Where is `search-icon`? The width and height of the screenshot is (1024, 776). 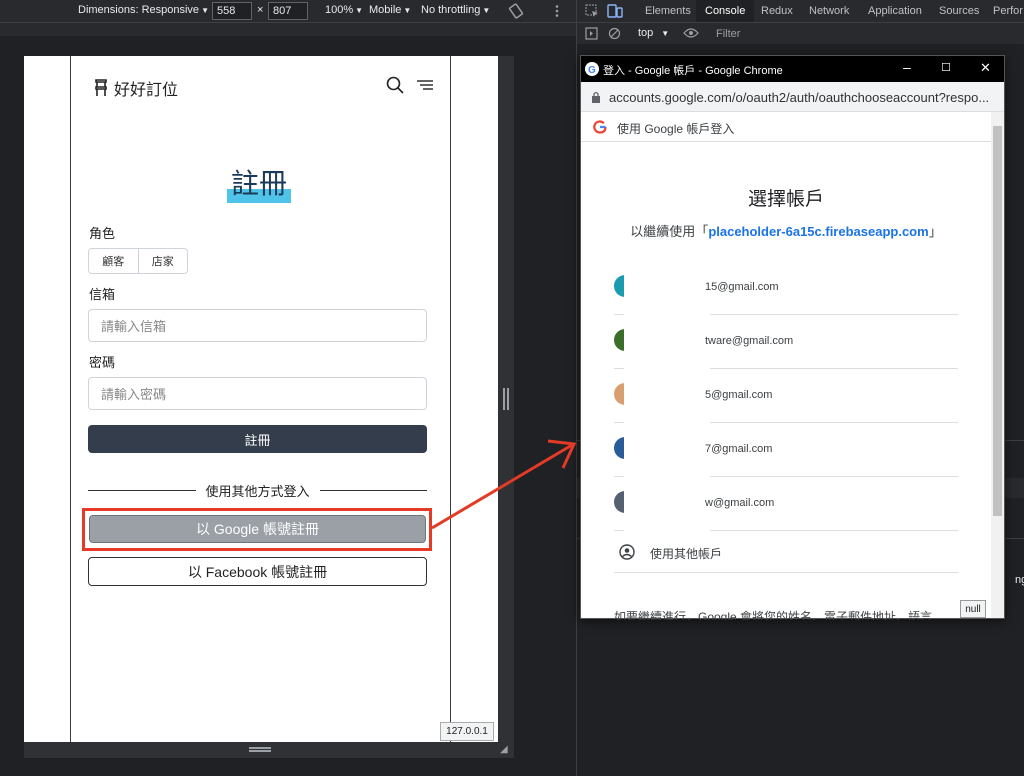
search-icon is located at coordinates (395, 85).